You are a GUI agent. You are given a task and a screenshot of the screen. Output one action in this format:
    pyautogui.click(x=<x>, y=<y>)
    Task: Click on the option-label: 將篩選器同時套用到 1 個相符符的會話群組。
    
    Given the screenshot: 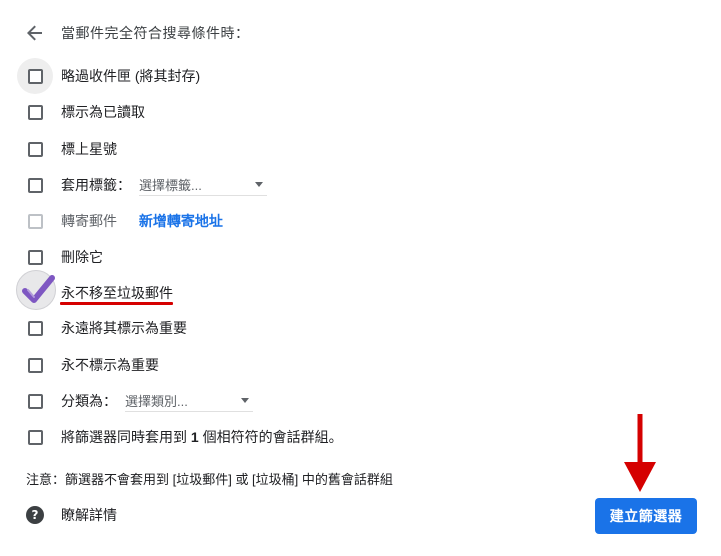 What is the action you would take?
    pyautogui.click(x=202, y=437)
    